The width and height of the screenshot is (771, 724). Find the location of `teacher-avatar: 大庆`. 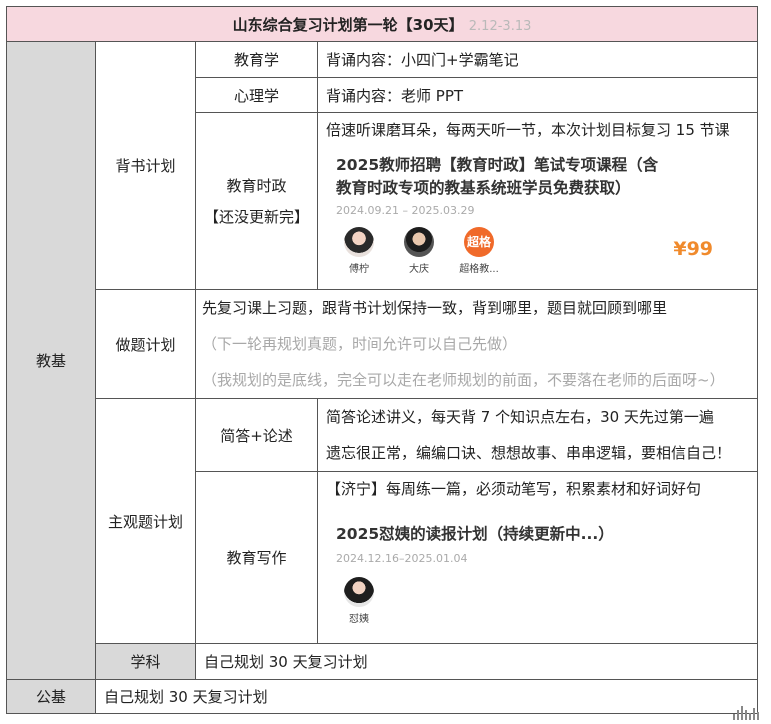

teacher-avatar: 大庆 is located at coordinates (419, 251).